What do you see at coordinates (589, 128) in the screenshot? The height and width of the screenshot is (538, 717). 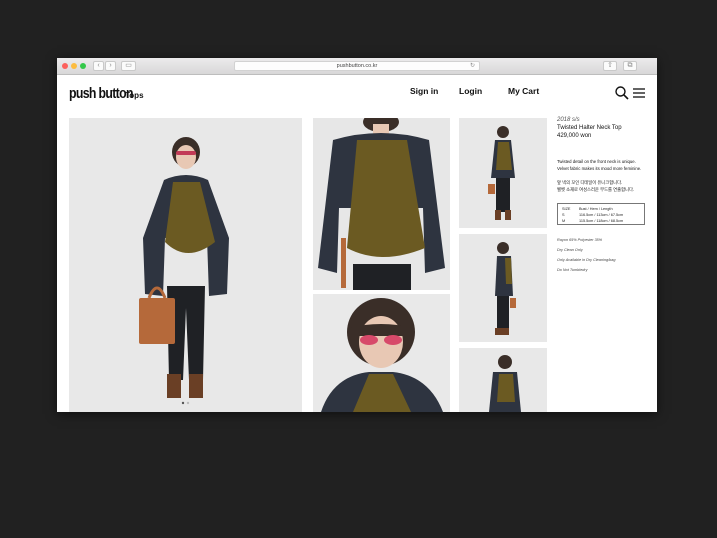 I see `product-name: Twisted Halter Neck Top` at bounding box center [589, 128].